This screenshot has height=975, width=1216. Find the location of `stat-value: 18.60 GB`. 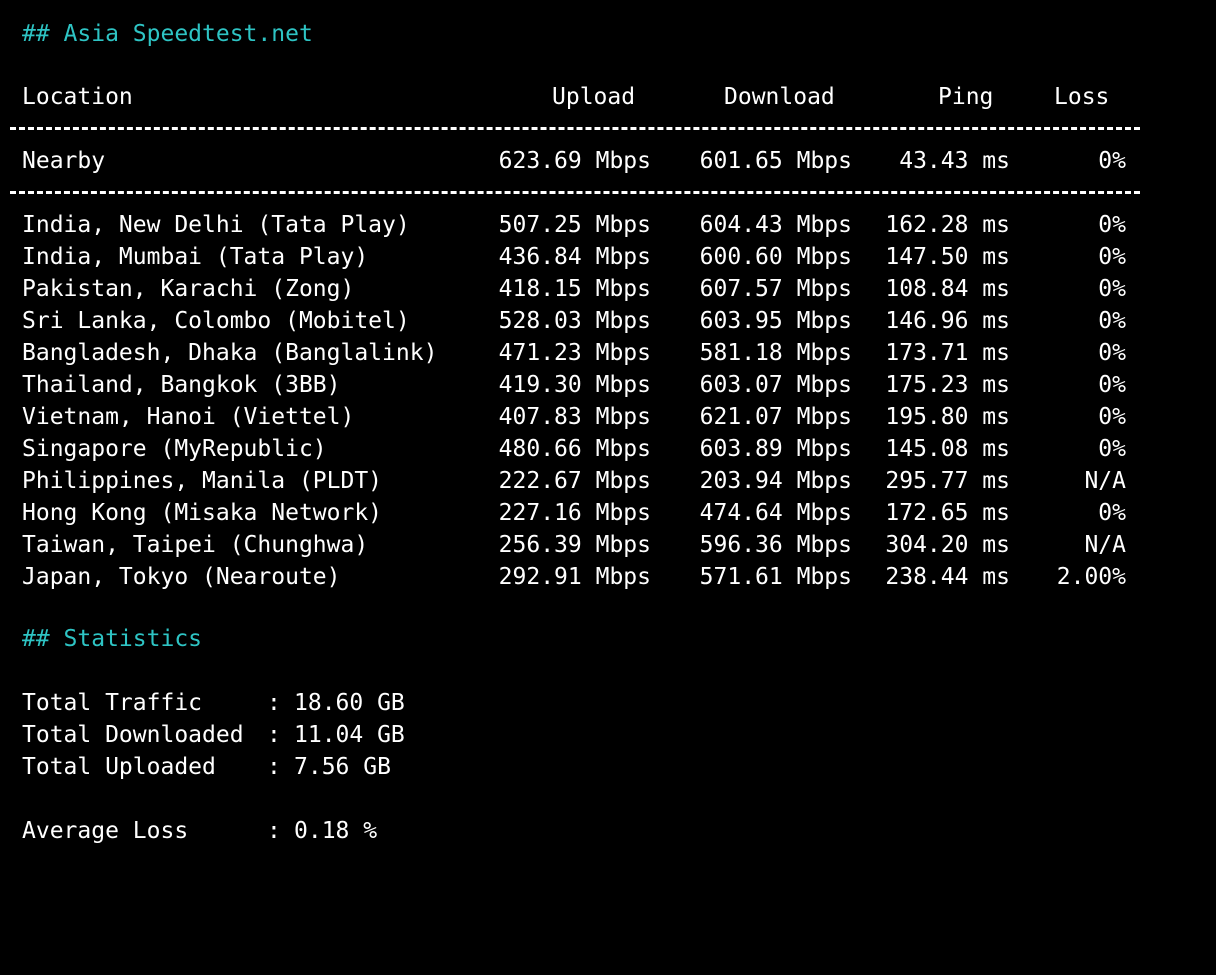

stat-value: 18.60 GB is located at coordinates (349, 703).